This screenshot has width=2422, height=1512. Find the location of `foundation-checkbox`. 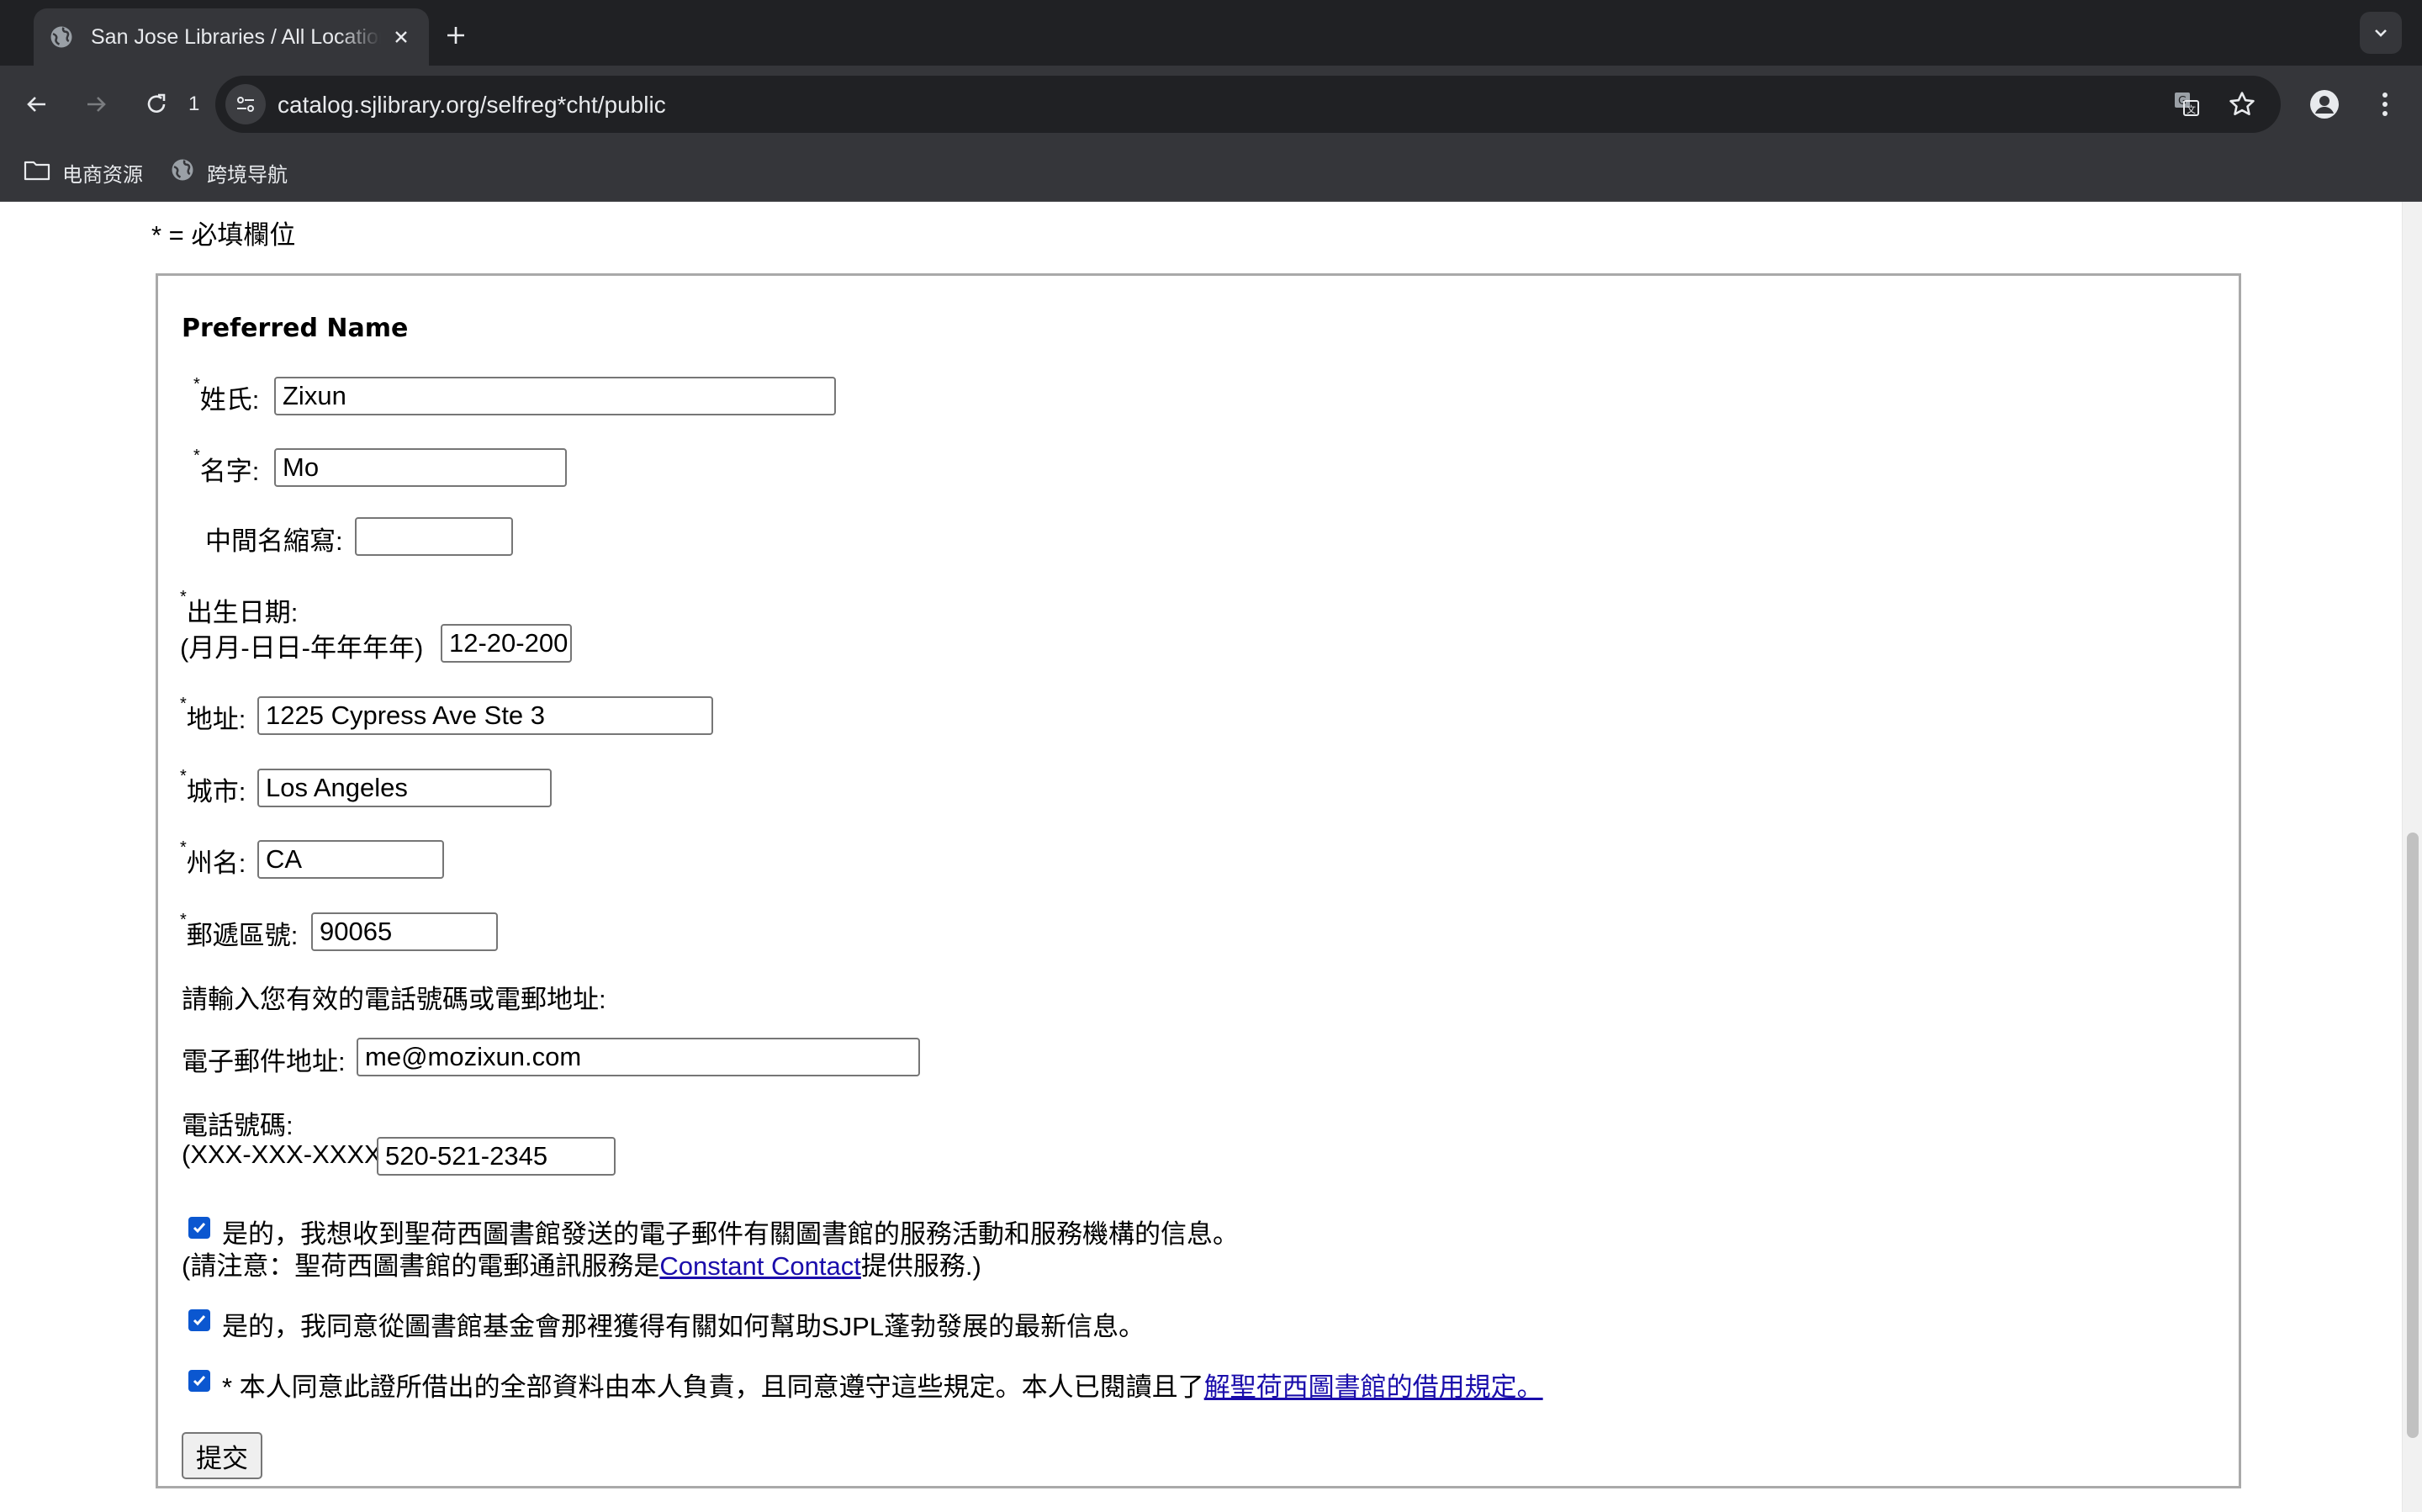

foundation-checkbox is located at coordinates (199, 1320).